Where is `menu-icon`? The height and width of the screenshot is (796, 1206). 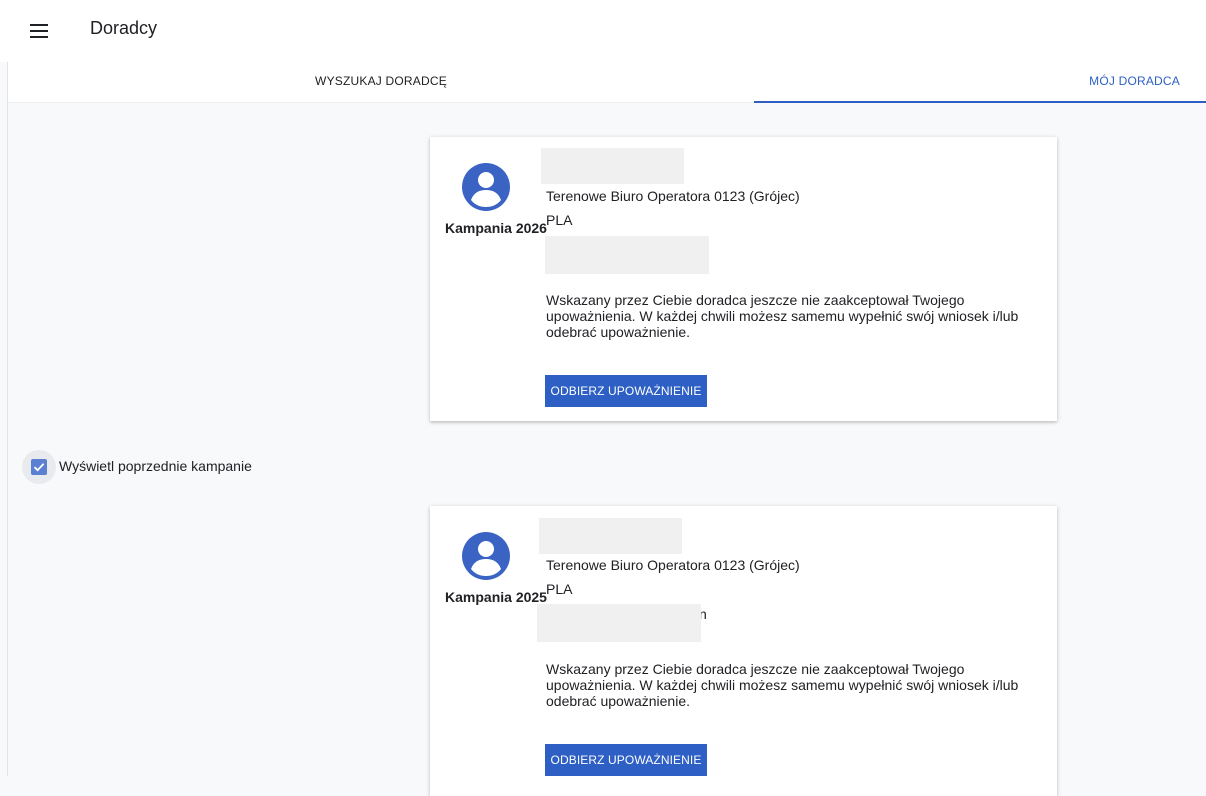
menu-icon is located at coordinates (39, 31).